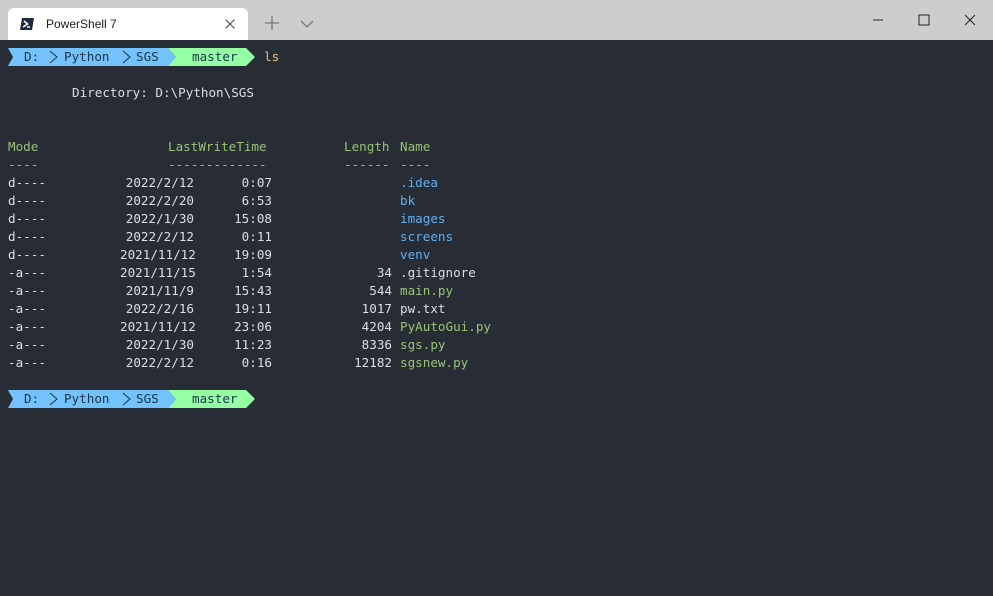  What do you see at coordinates (219, 255) in the screenshot?
I see `table-row: d---- 2021/11/12 19:09 venv` at bounding box center [219, 255].